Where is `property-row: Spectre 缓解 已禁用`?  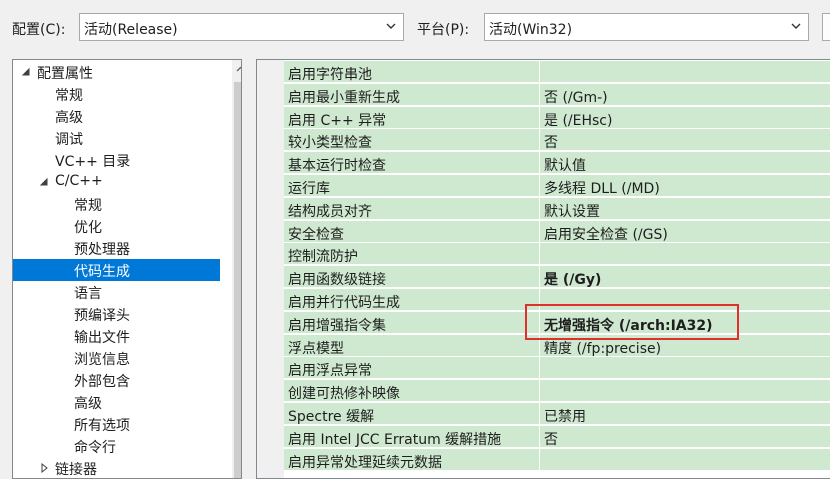 property-row: Spectre 缓解 已禁用 is located at coordinates (557, 414).